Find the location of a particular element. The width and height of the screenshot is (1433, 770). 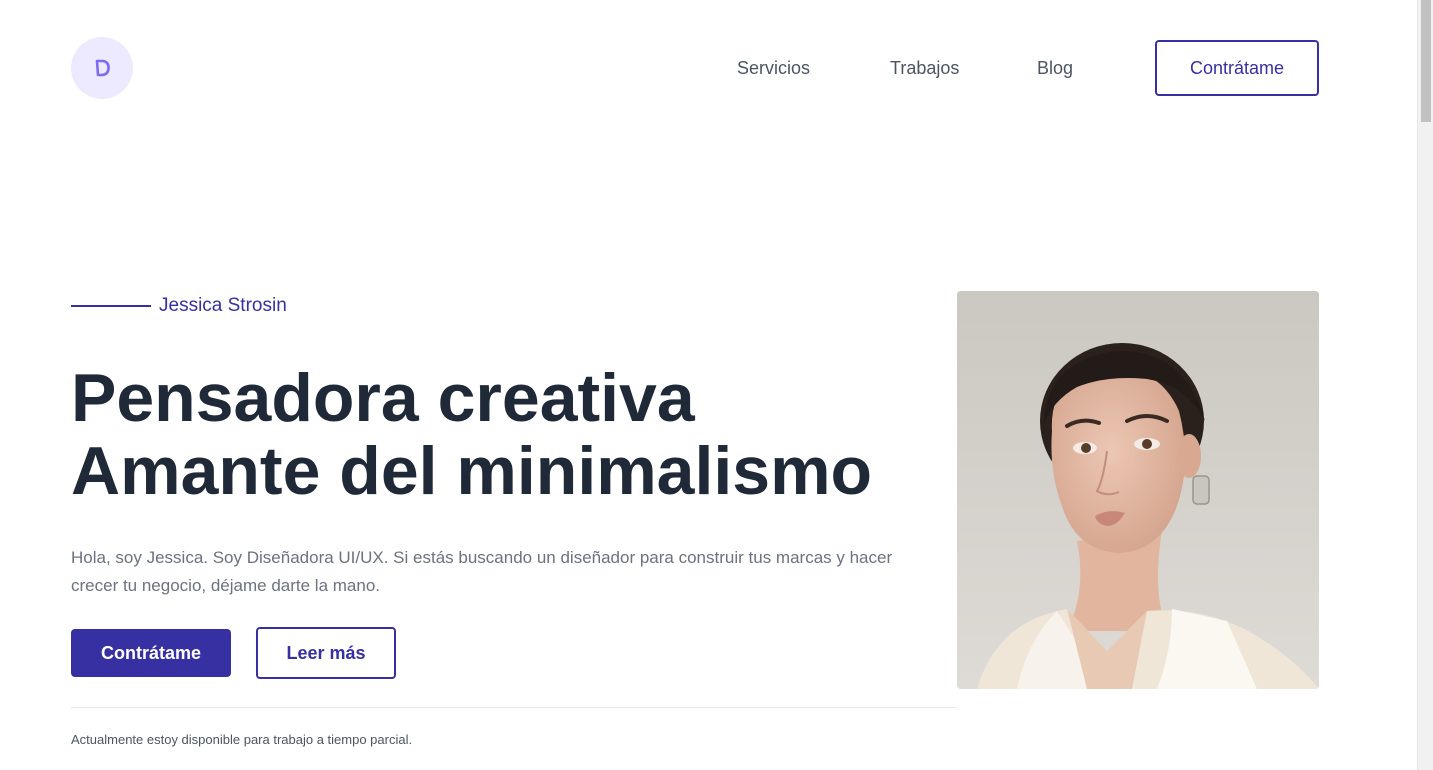

portrait-illustration is located at coordinates (1138, 490).